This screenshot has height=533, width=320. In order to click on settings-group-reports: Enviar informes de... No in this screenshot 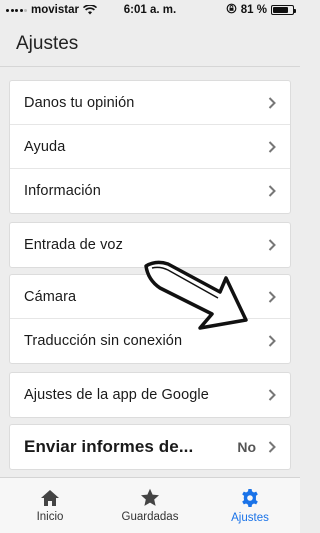, I will do `click(150, 447)`.